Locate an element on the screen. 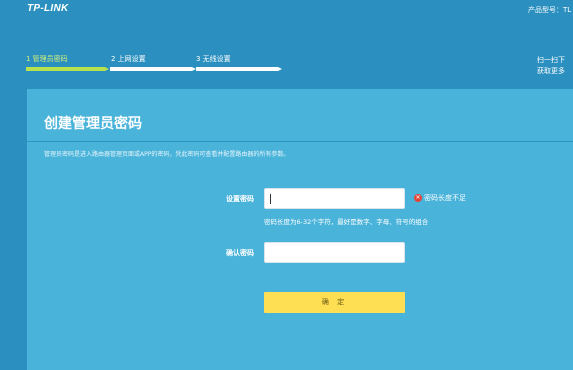 The height and width of the screenshot is (370, 573). confirm-button: 确 定 is located at coordinates (334, 302).